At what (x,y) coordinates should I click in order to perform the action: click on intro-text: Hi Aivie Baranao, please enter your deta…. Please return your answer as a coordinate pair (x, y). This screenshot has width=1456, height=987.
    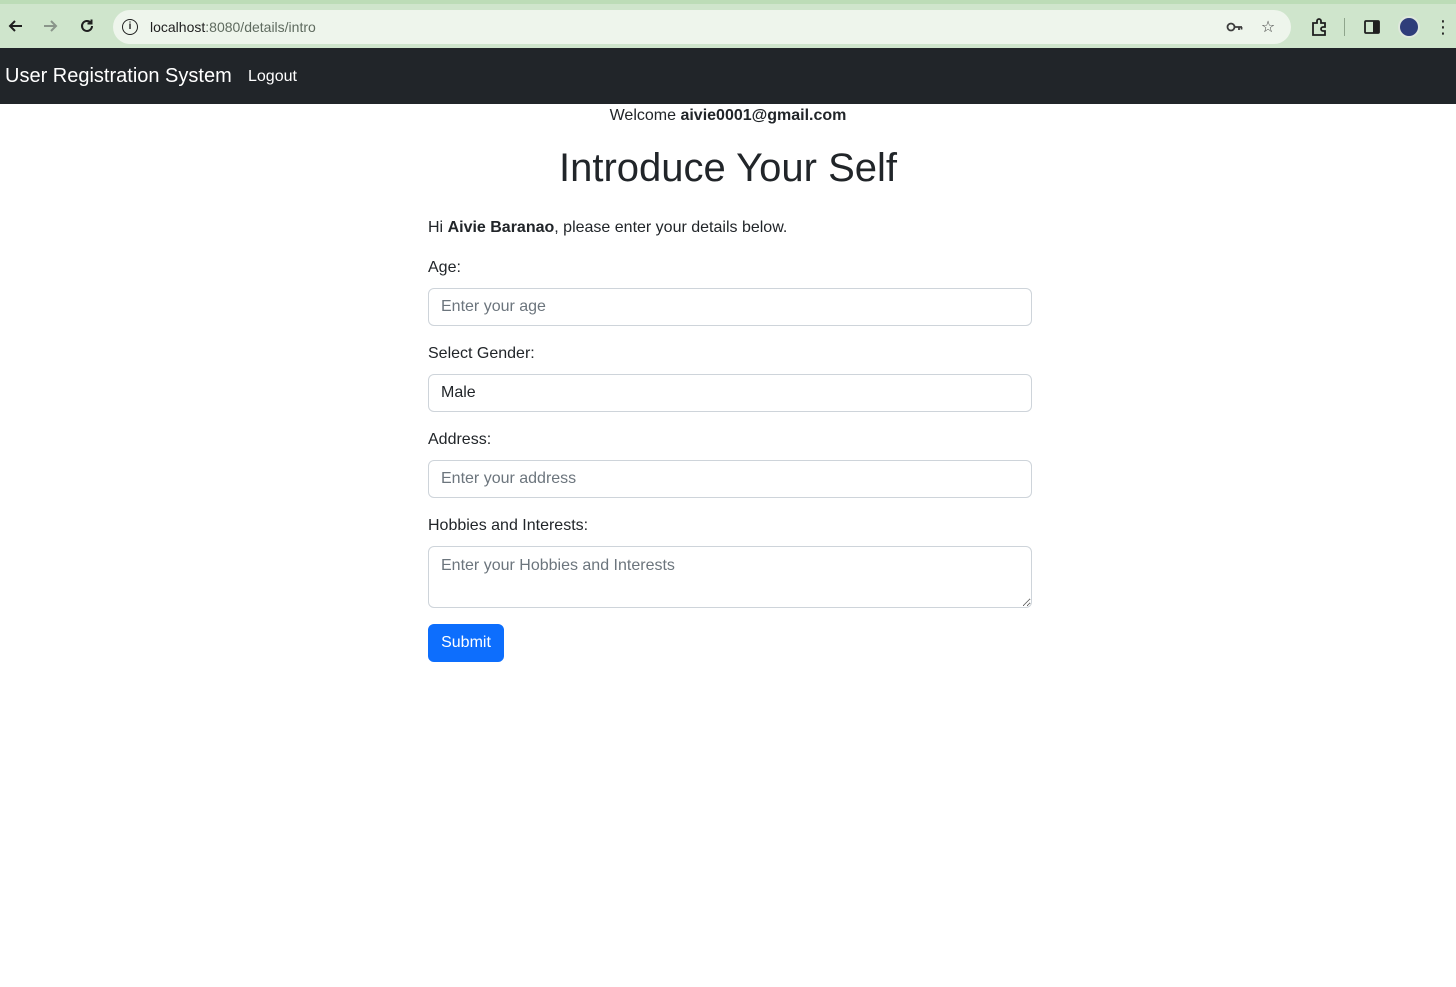
    Looking at the image, I should click on (607, 228).